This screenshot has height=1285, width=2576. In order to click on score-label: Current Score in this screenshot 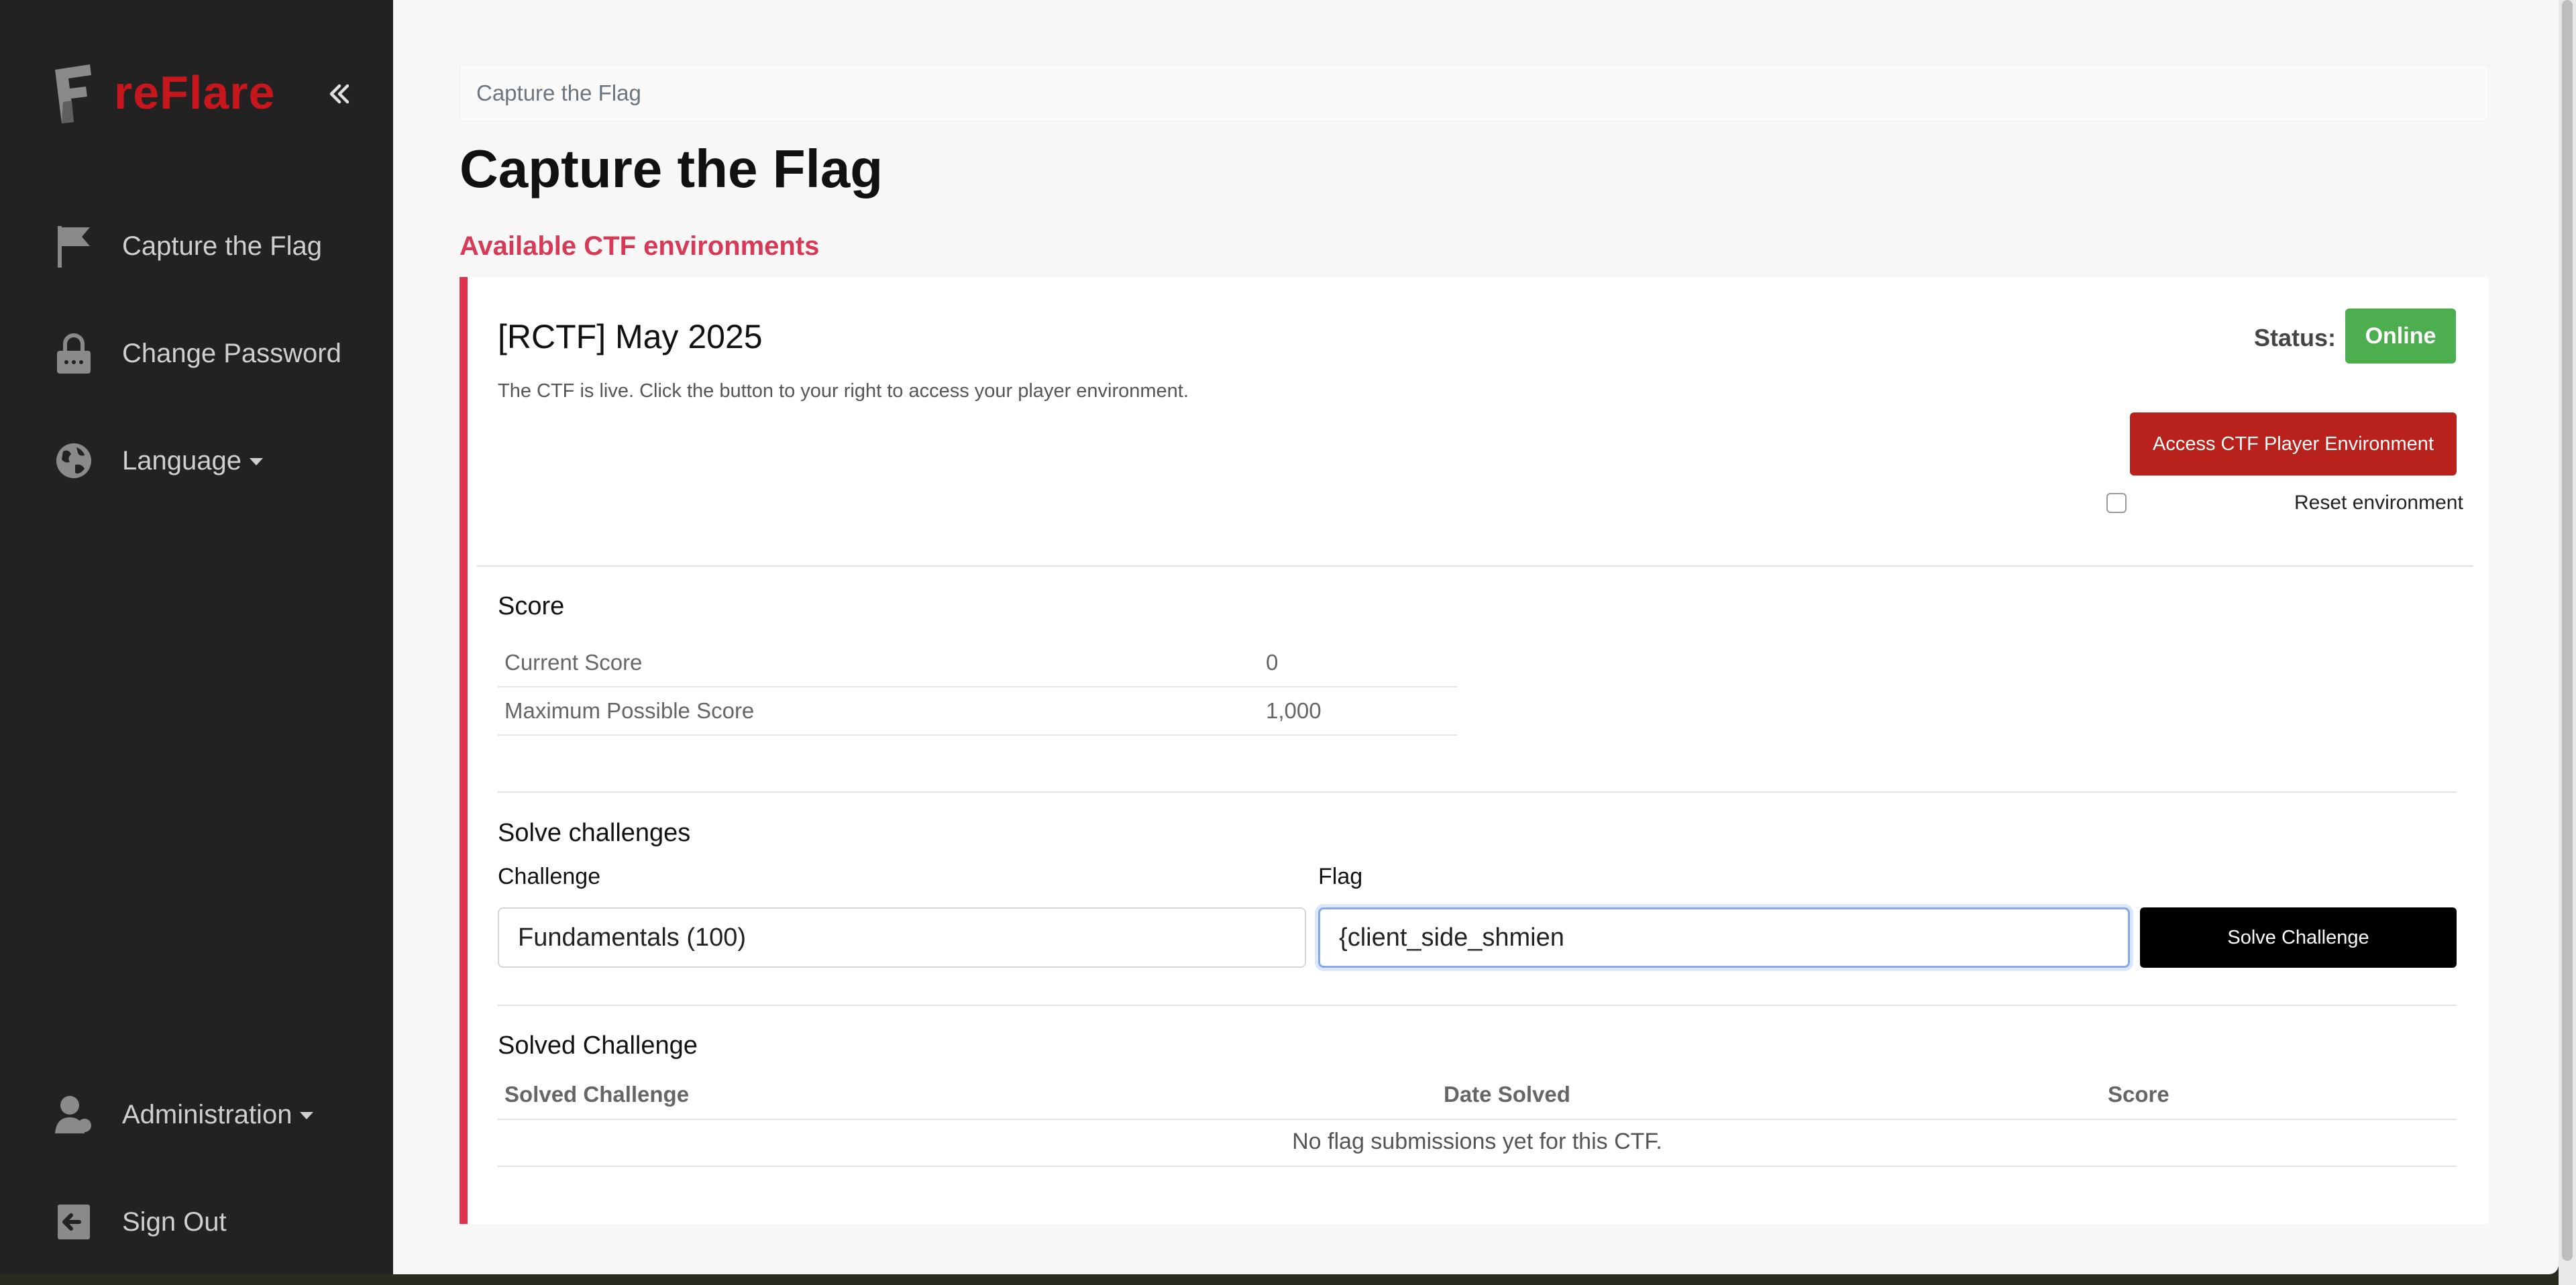, I will do `click(573, 662)`.